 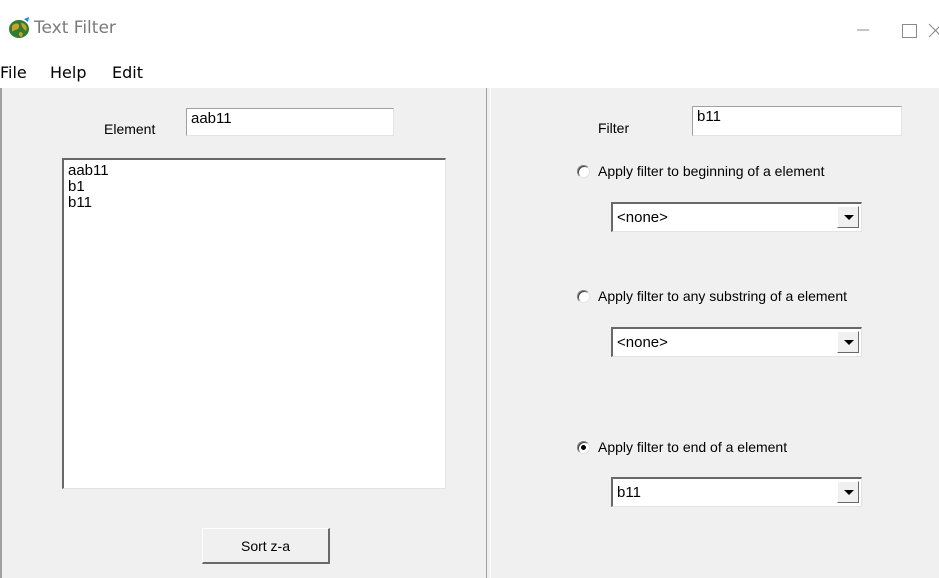 I want to click on menu-help: Help, so click(x=68, y=72).